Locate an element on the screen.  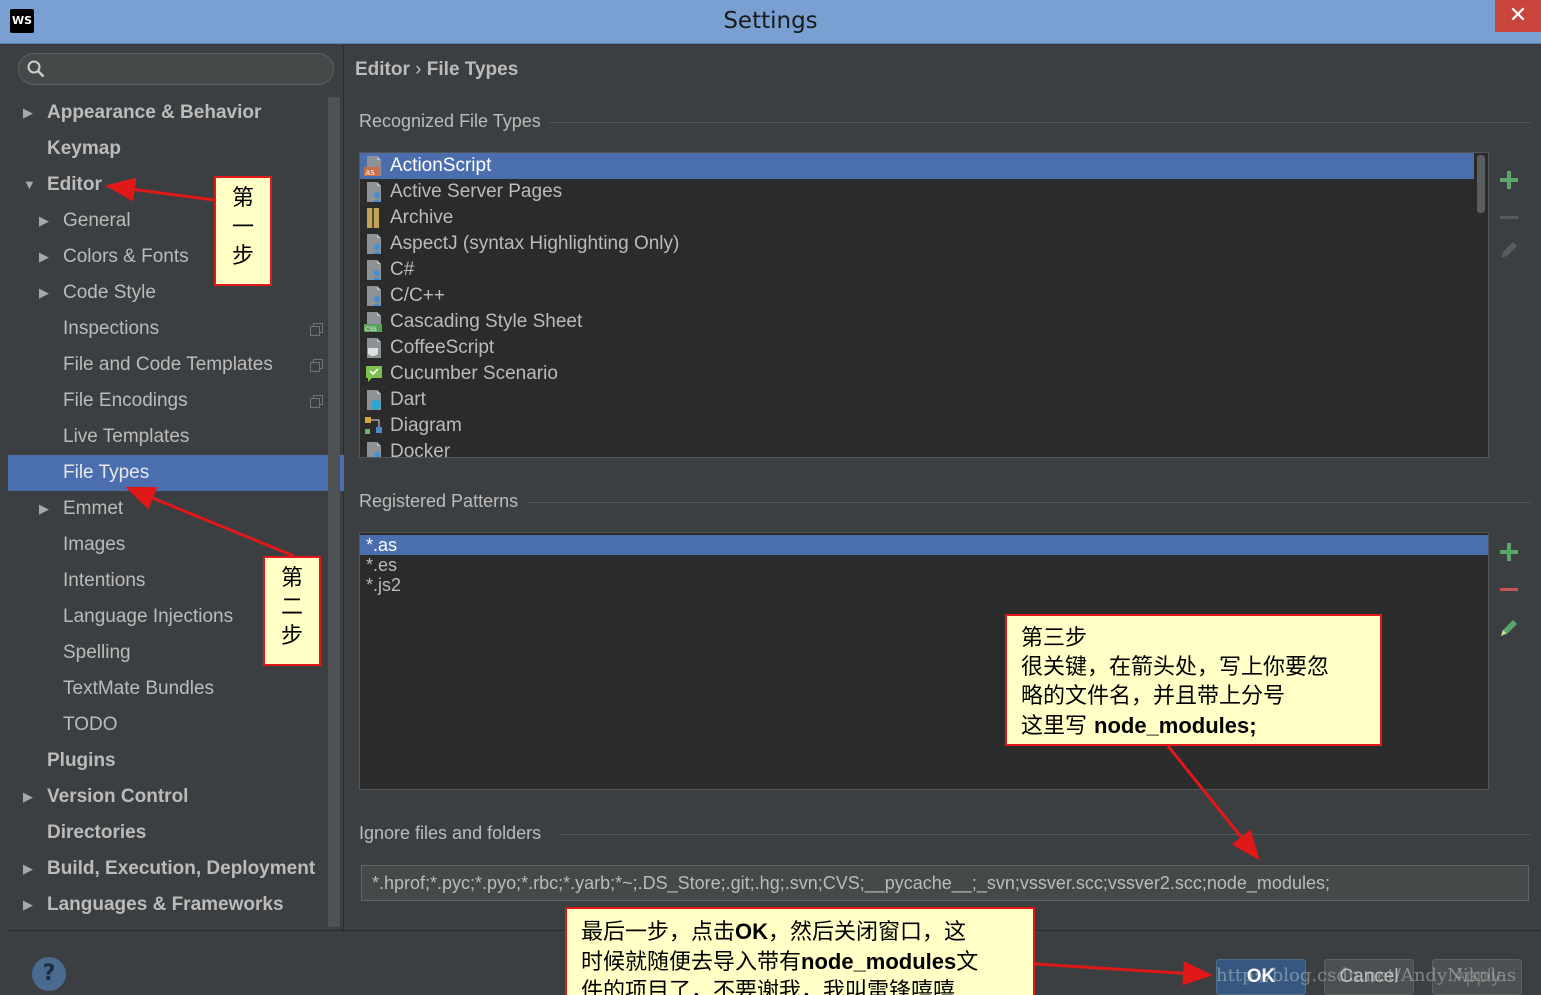
sidebar-item: ▶ Build, Execution, Deployment is located at coordinates (176, 869).